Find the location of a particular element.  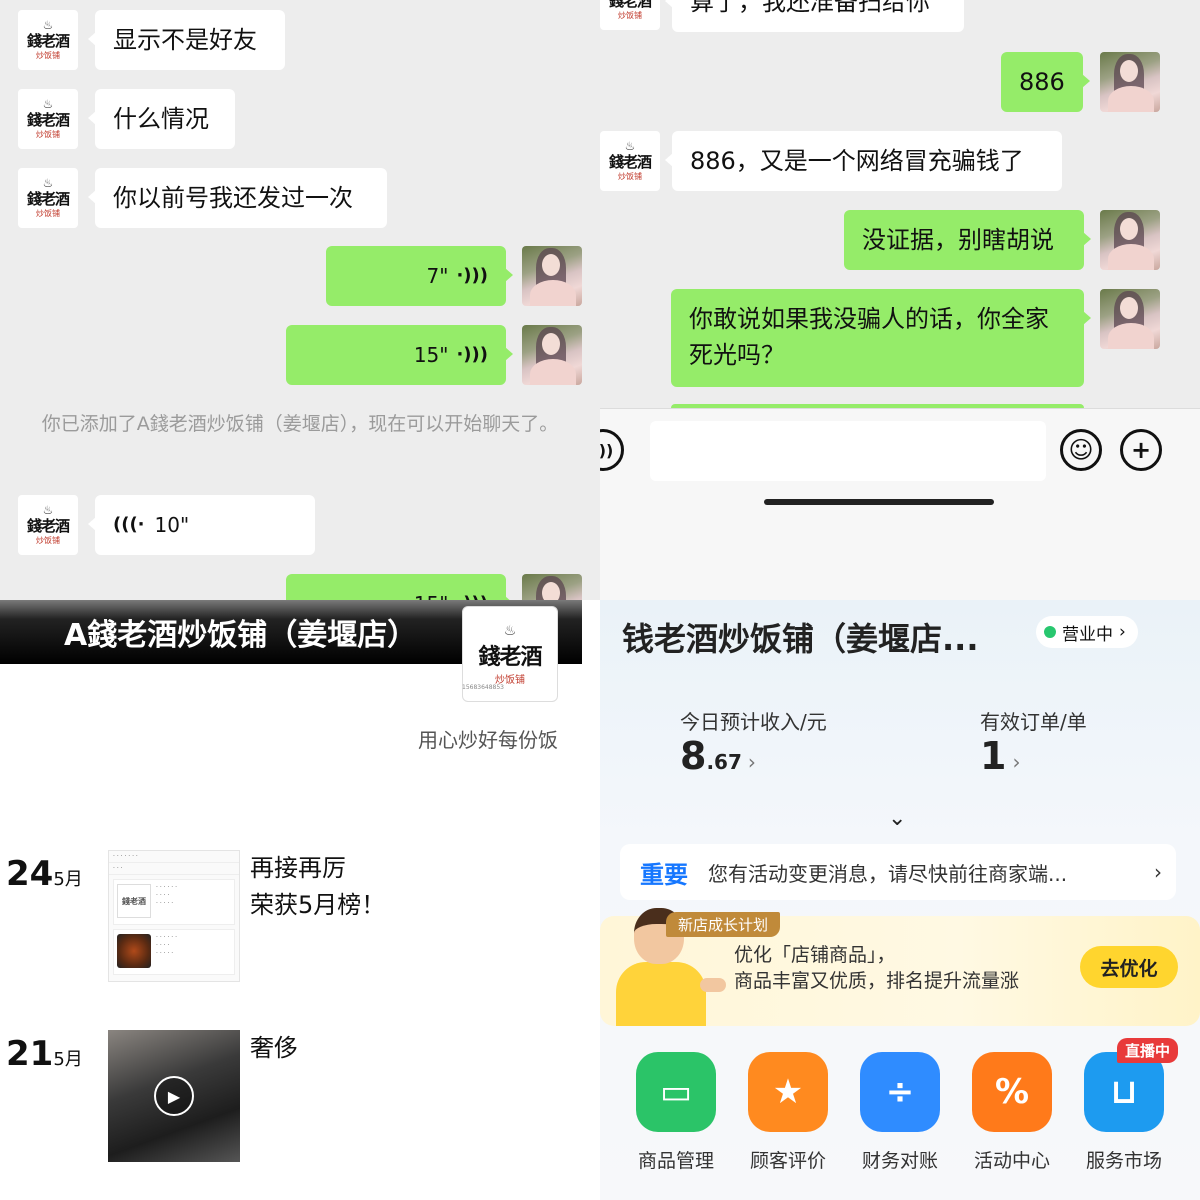

service-label: 活动中心 is located at coordinates (1011, 1161).